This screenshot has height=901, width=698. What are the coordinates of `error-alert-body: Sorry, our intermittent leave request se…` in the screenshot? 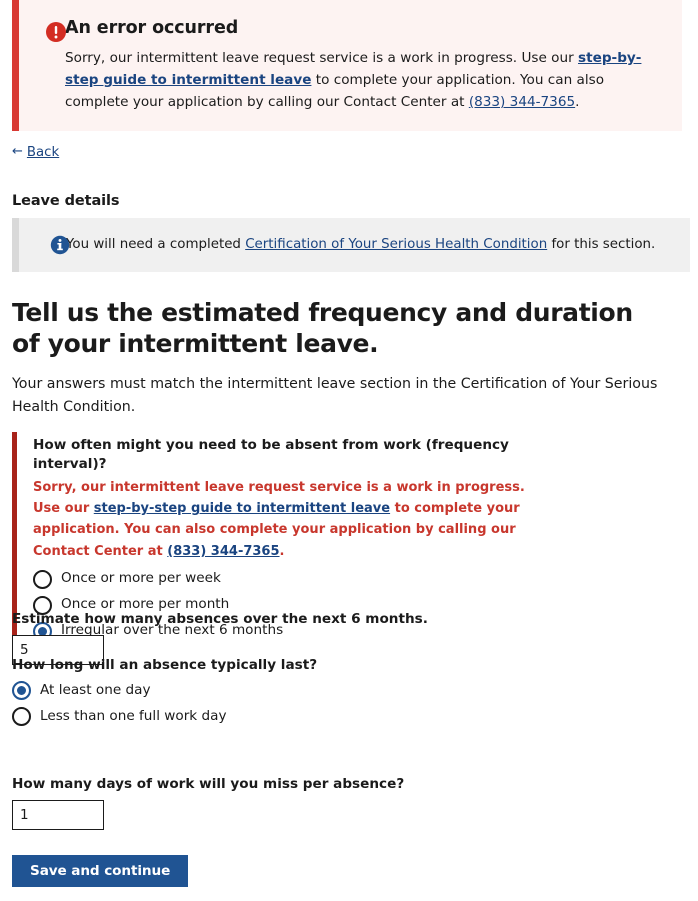 It's located at (363, 80).